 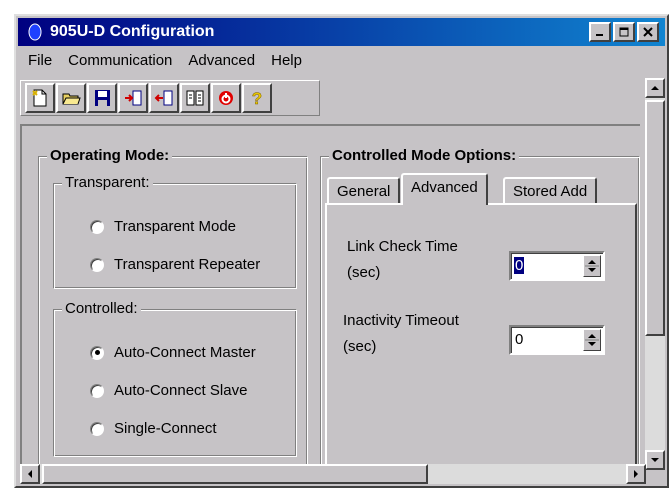 What do you see at coordinates (185, 352) in the screenshot?
I see `auto-connect-master-label: Auto-Connect Master` at bounding box center [185, 352].